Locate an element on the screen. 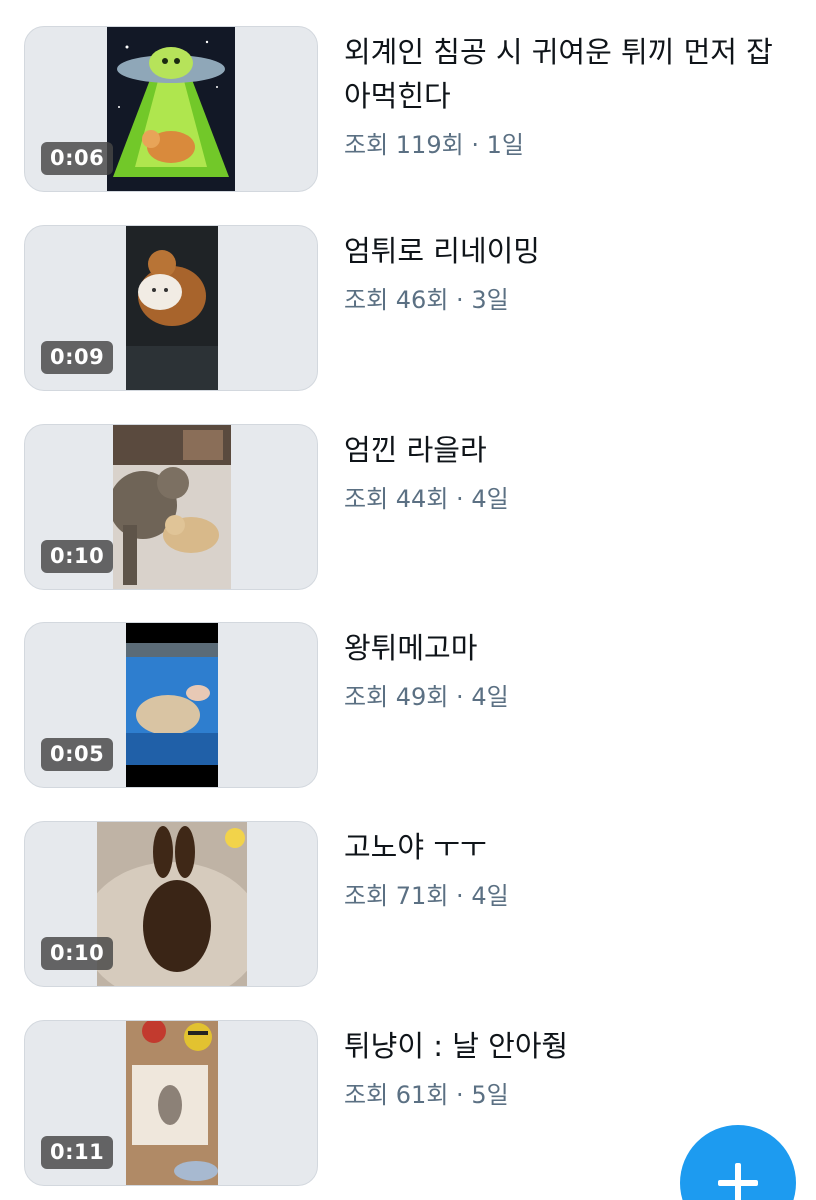  video-title: 왕튀메고마 is located at coordinates (564, 648).